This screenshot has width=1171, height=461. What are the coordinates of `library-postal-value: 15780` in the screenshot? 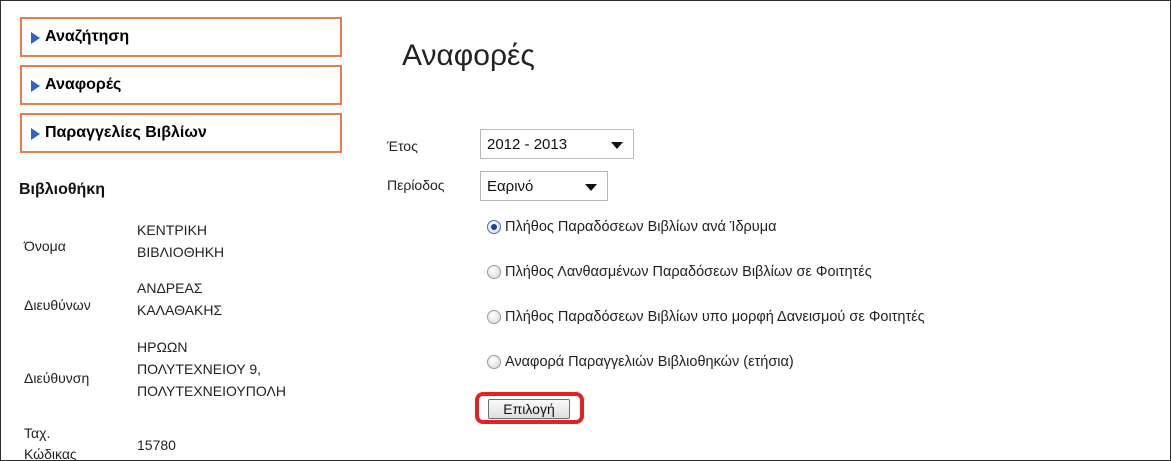 It's located at (156, 445).